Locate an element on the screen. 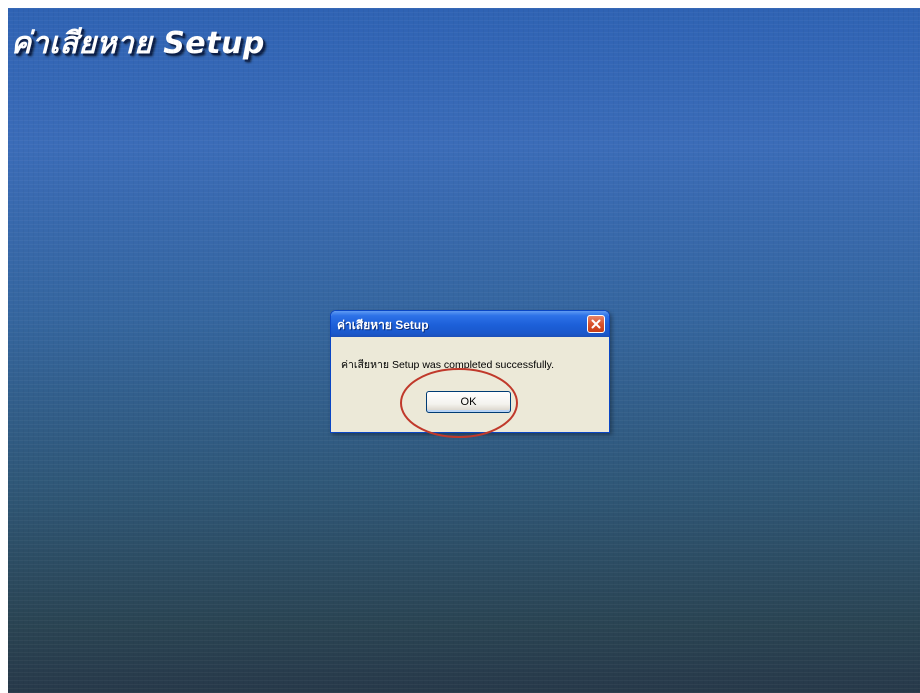 The image size is (920, 693). dialog-titlebar: ค่าเสียหาย Setup is located at coordinates (470, 324).